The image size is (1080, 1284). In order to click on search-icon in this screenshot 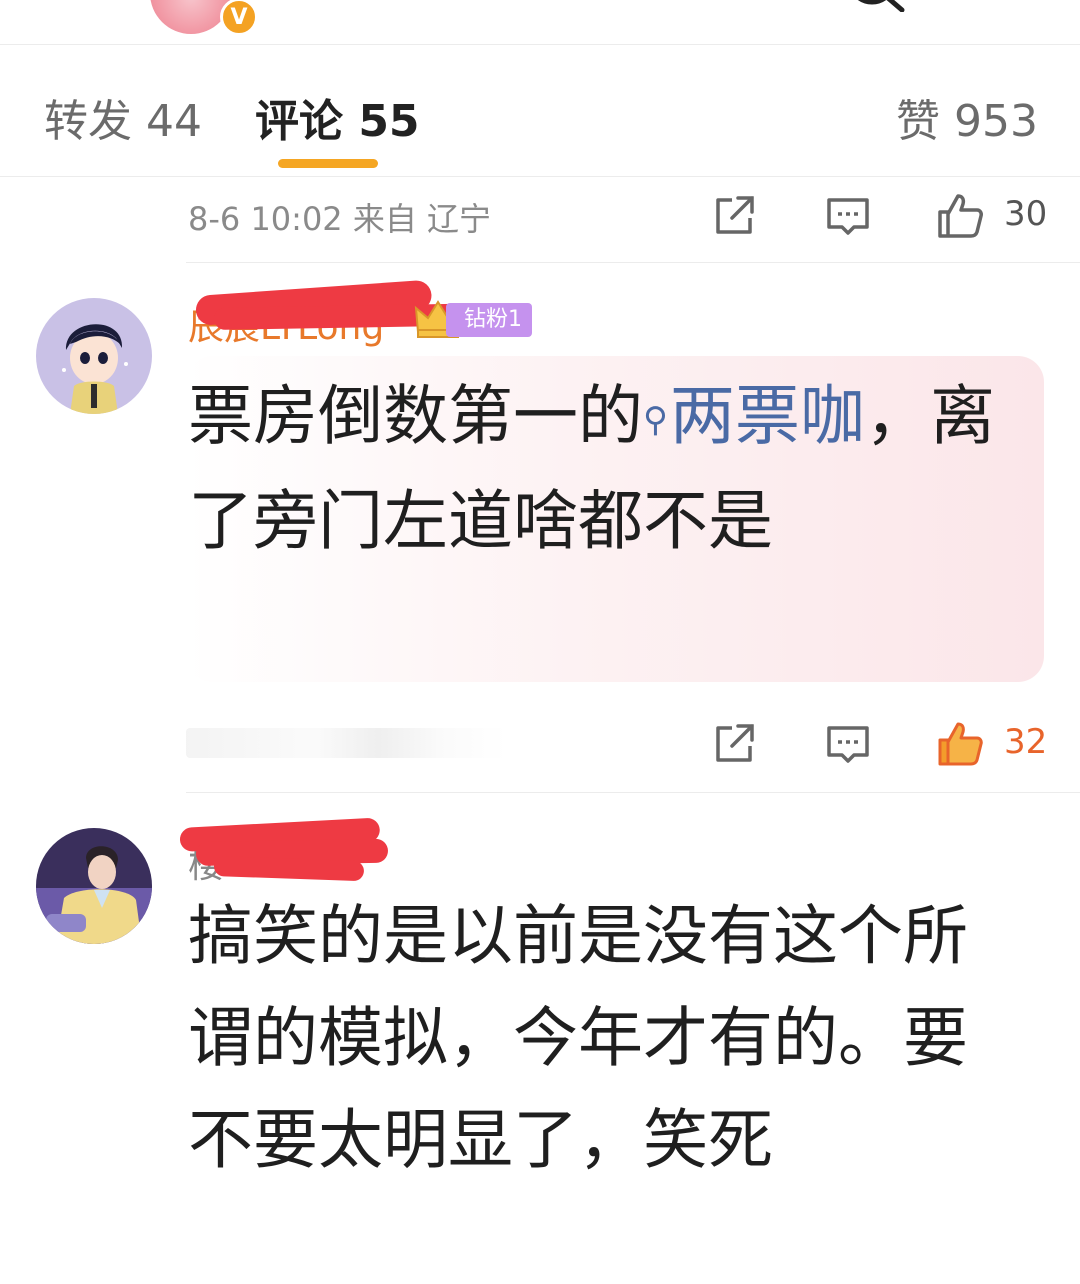, I will do `click(875, 6)`.